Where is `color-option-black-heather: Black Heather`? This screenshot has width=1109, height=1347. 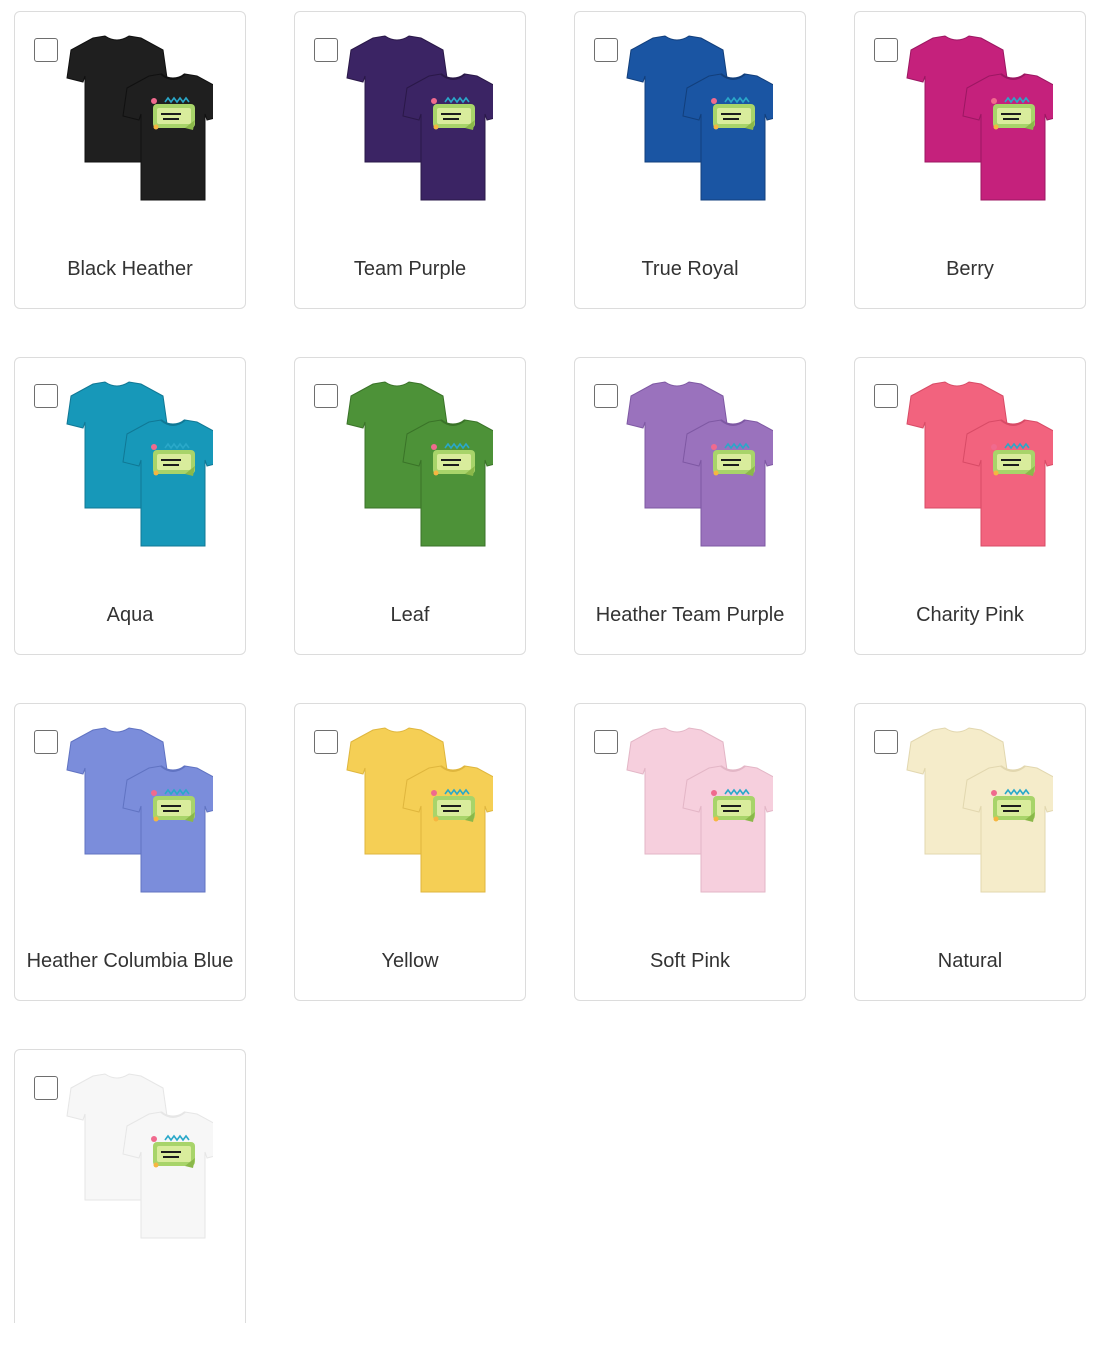
color-option-black-heather: Black Heather is located at coordinates (130, 160).